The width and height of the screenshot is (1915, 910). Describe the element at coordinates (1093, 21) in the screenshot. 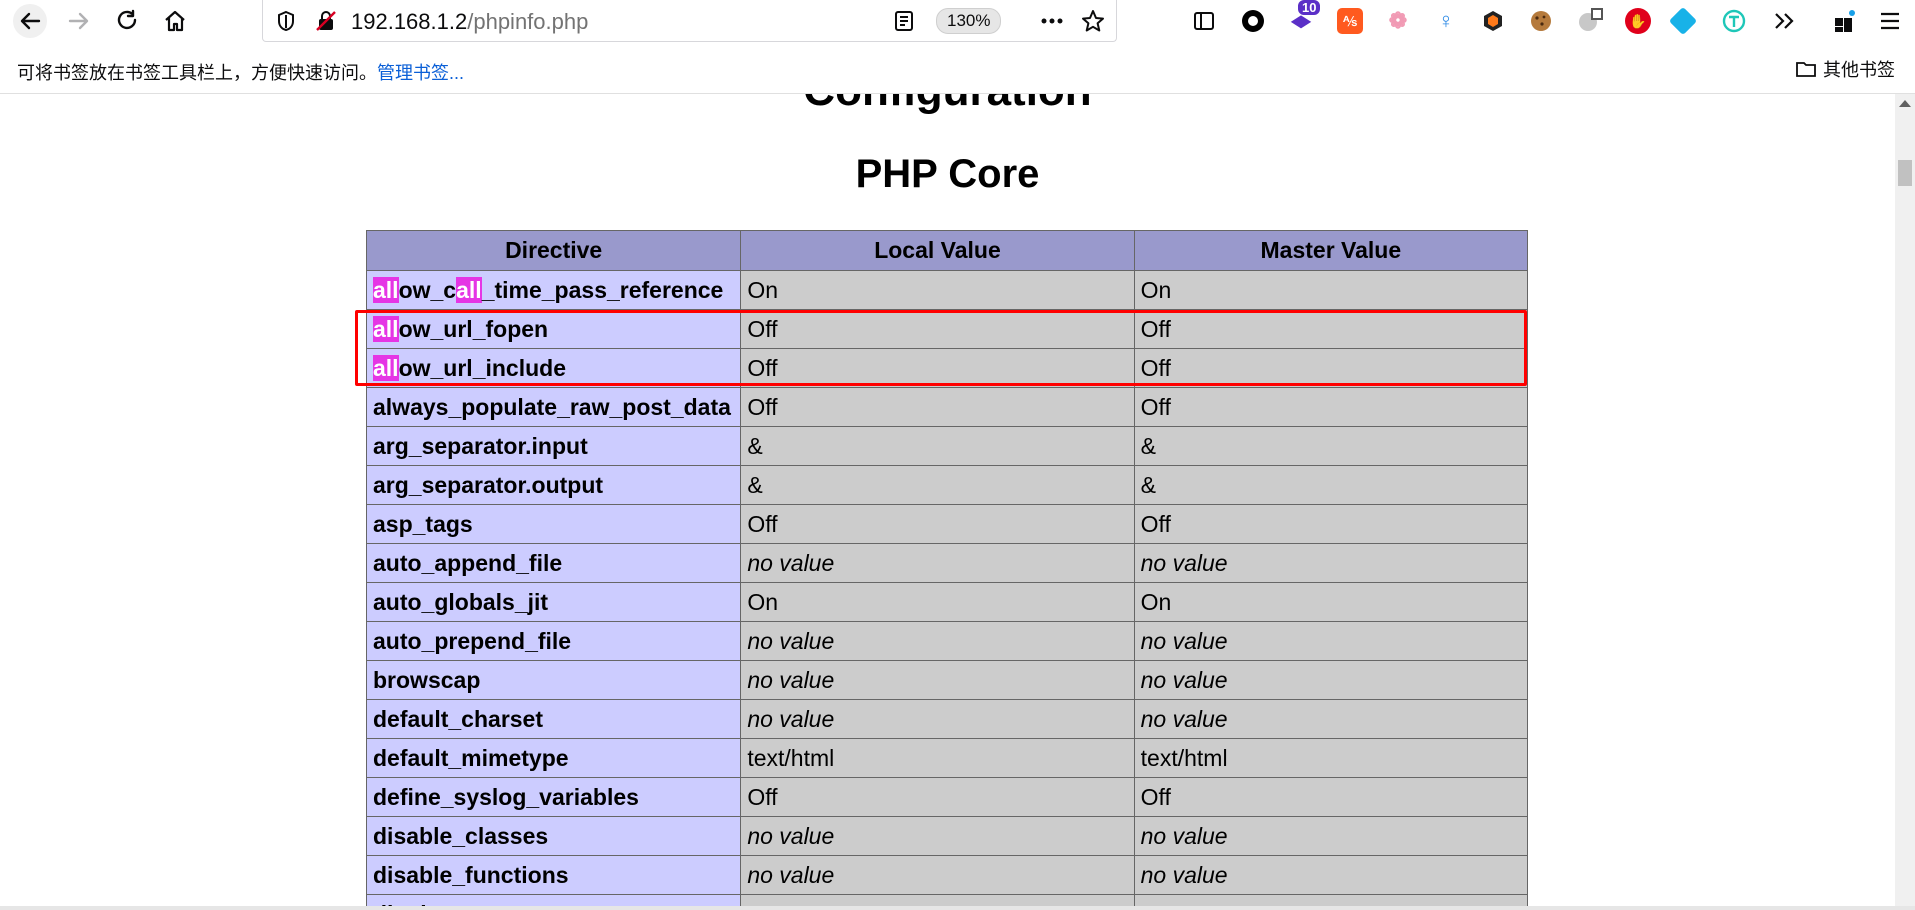

I see `bookmark-star-icon` at that location.